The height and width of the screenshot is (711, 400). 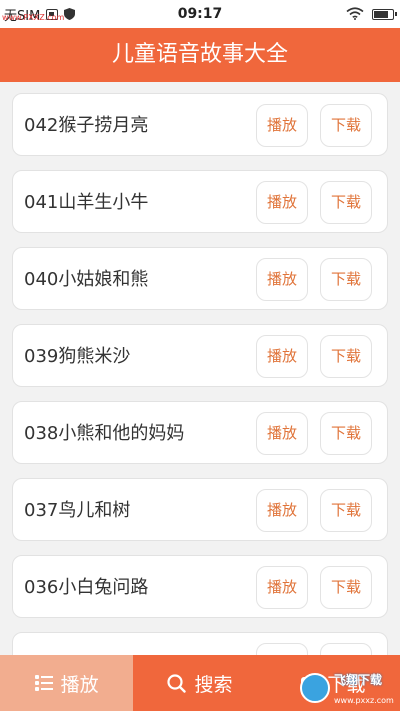 What do you see at coordinates (282, 649) in the screenshot?
I see `play-button` at bounding box center [282, 649].